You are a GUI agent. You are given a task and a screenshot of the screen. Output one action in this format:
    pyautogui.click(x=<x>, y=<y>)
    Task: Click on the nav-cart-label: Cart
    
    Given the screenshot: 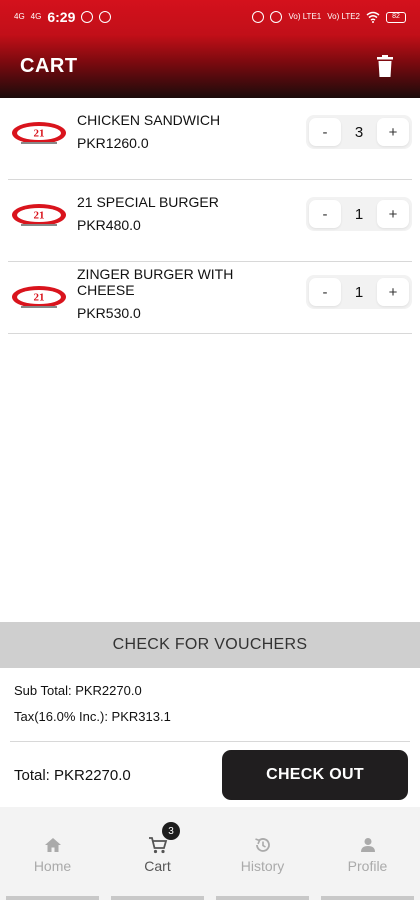 What is the action you would take?
    pyautogui.click(x=157, y=866)
    